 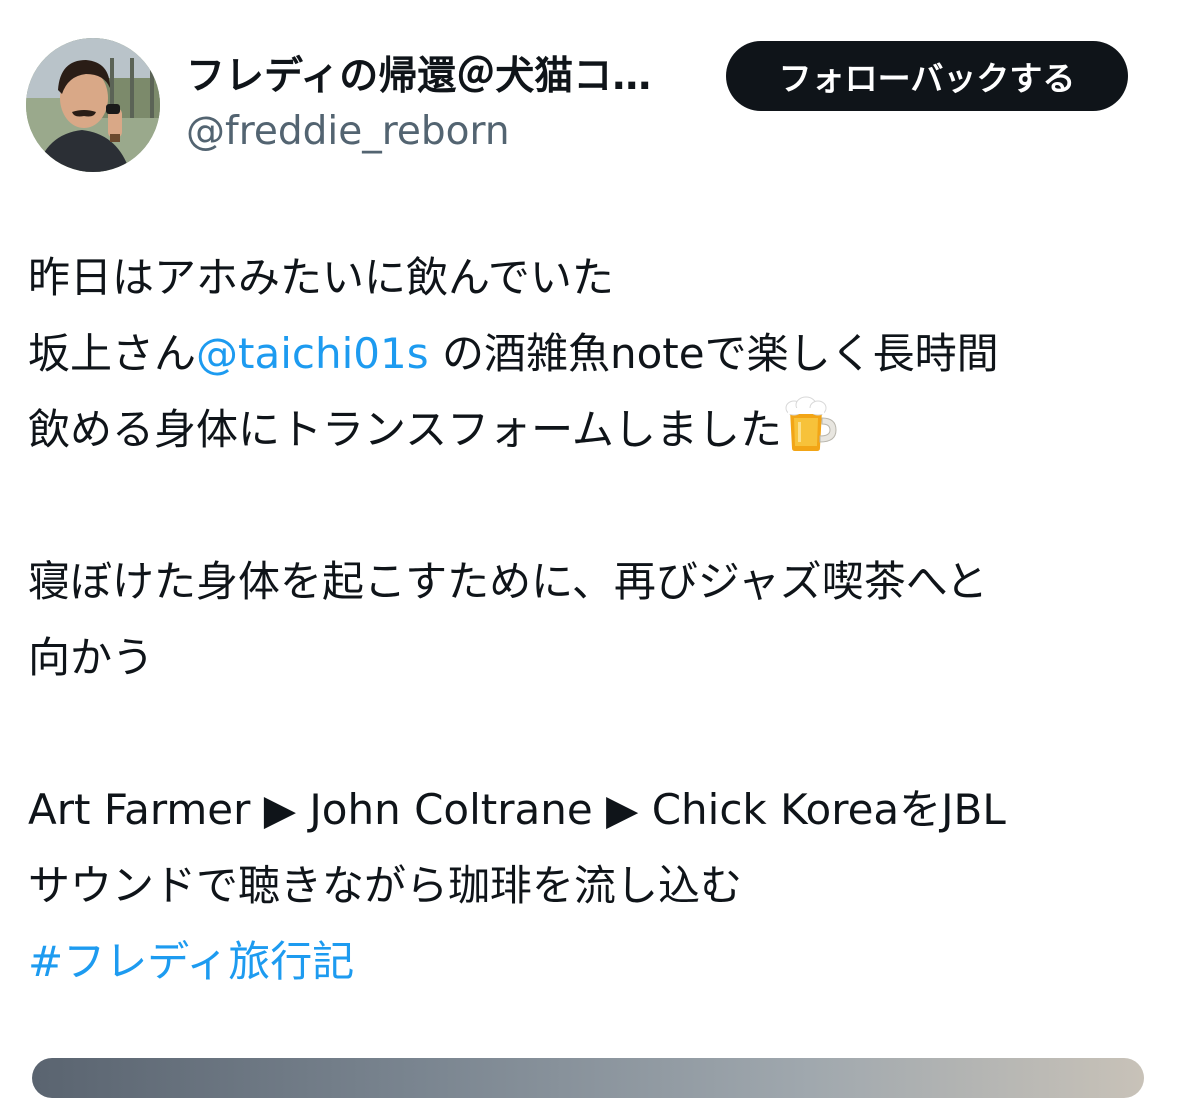 What do you see at coordinates (348, 132) in the screenshot?
I see `user-handle: @freddie_reborn` at bounding box center [348, 132].